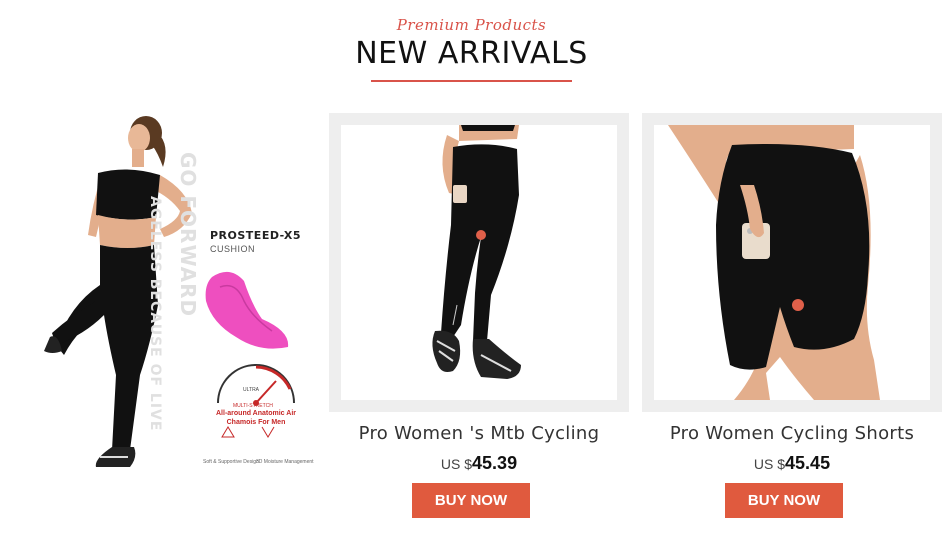 Image resolution: width=943 pixels, height=541 pixels. I want to click on section-subtitle: Premium Products, so click(471, 25).